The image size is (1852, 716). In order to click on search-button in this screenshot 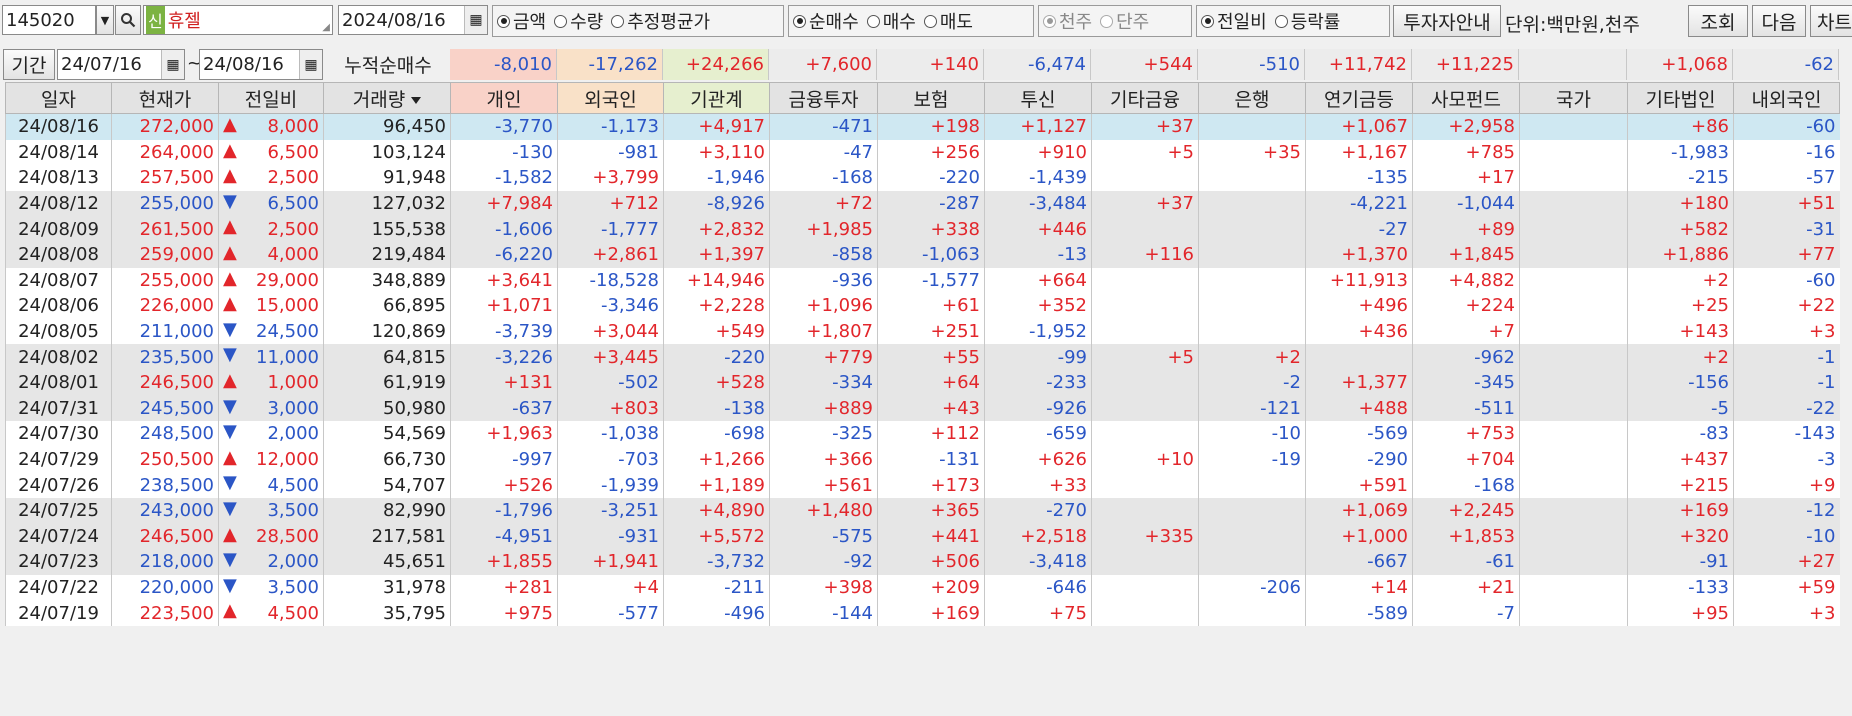, I will do `click(128, 20)`.